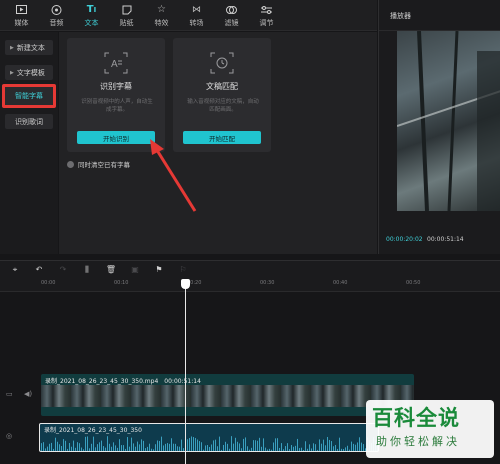 The image size is (500, 464). I want to click on card-description: 输入音视频对应的文稿，自动匹配画面。, so click(223, 106).